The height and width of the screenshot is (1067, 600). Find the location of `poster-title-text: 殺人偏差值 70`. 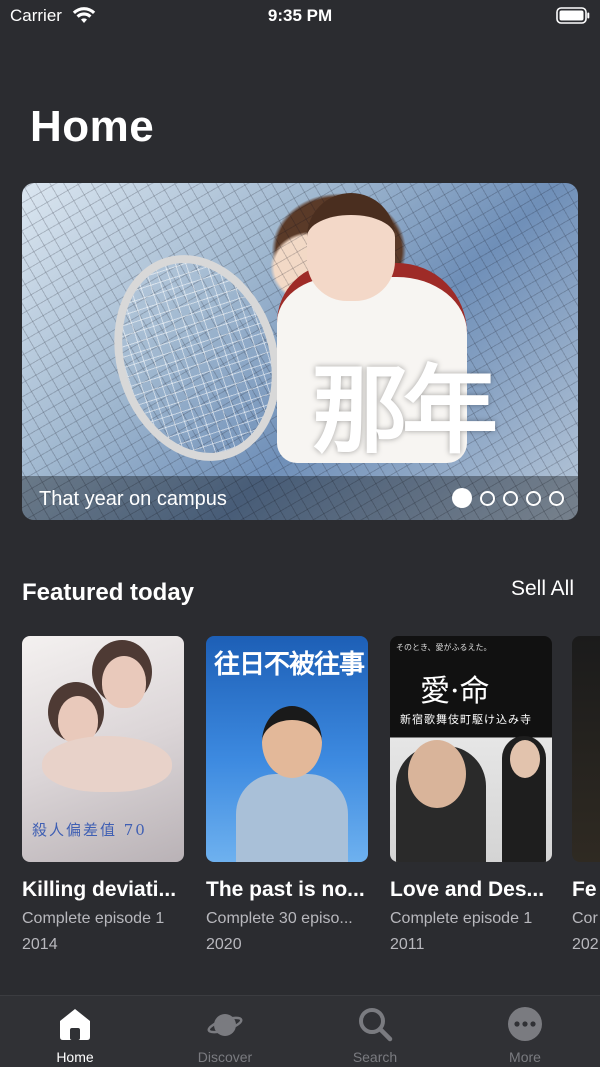

poster-title-text: 殺人偏差值 70 is located at coordinates (89, 830).